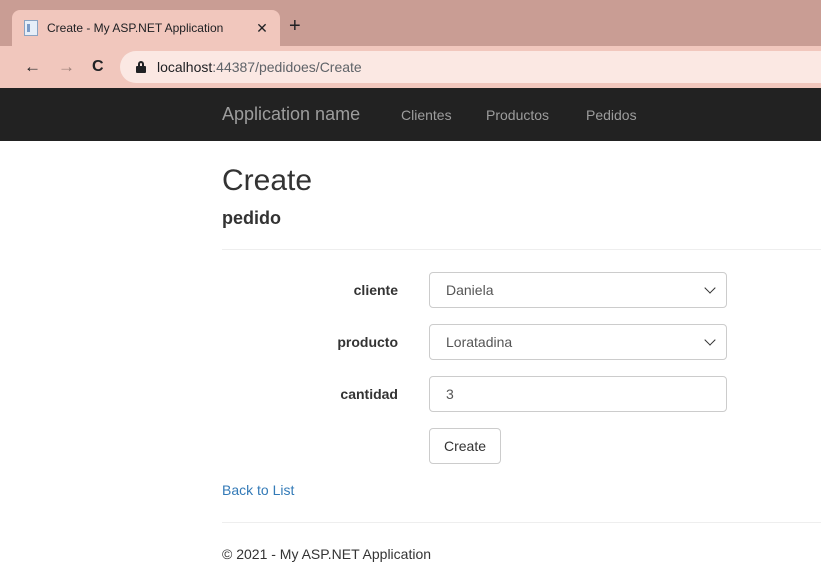  I want to click on browser-tab: Create - My ASP.NET Application ✕, so click(146, 28).